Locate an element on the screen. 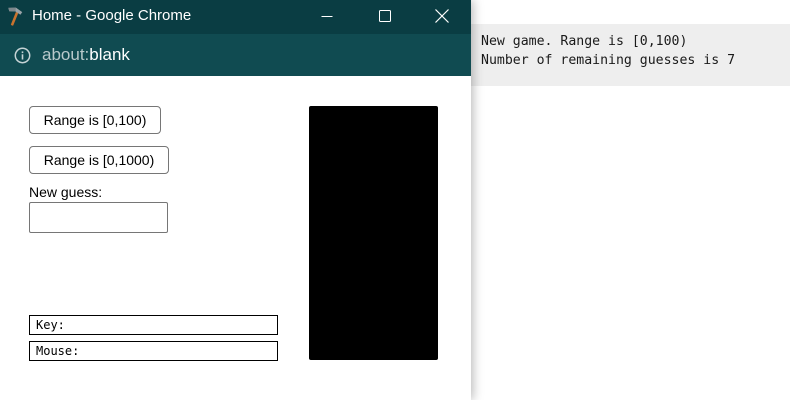 This screenshot has width=790, height=400. maximize-button is located at coordinates (385, 16).